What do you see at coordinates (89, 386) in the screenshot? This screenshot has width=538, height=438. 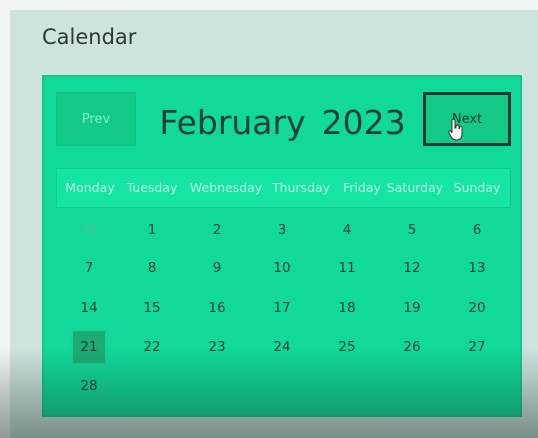 I see `day-cell: 28` at bounding box center [89, 386].